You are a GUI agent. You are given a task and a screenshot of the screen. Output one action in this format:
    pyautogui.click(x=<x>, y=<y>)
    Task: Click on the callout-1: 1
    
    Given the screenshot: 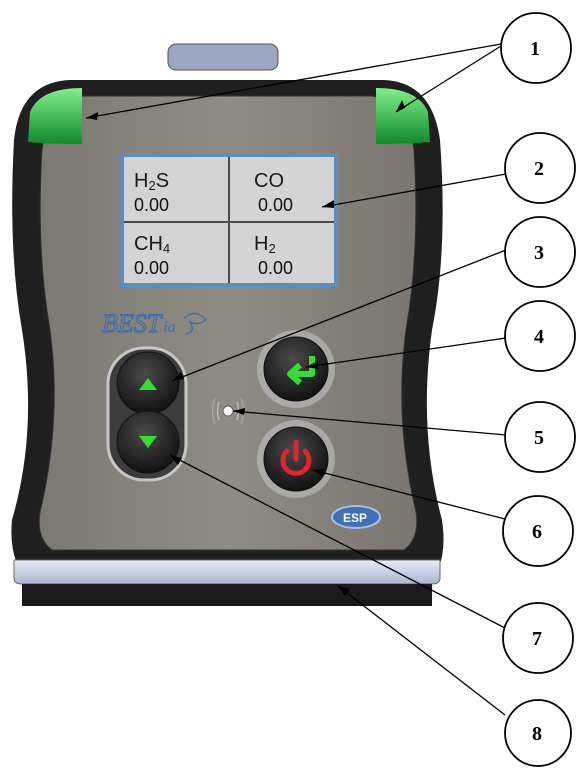 What is the action you would take?
    pyautogui.click(x=536, y=48)
    